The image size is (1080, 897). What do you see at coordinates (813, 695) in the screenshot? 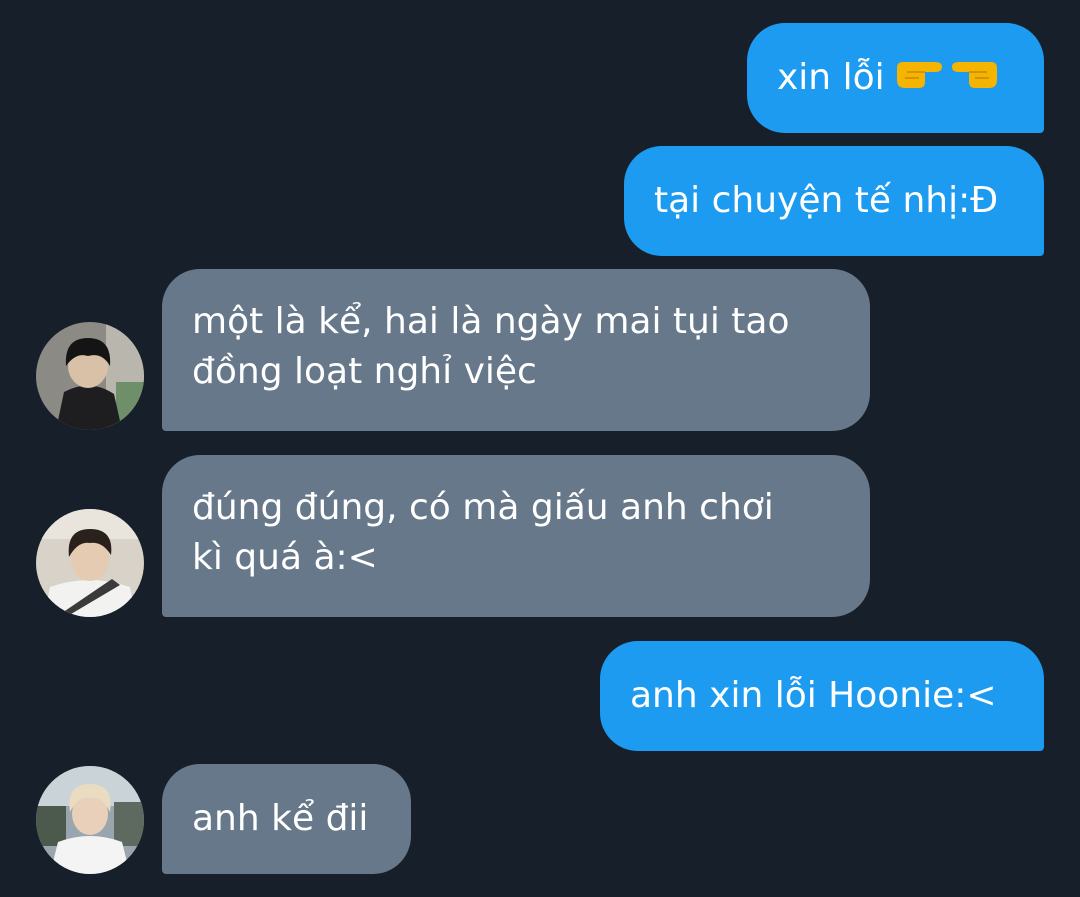
I see `message-text: anh xin lỗi Hoonie:<` at bounding box center [813, 695].